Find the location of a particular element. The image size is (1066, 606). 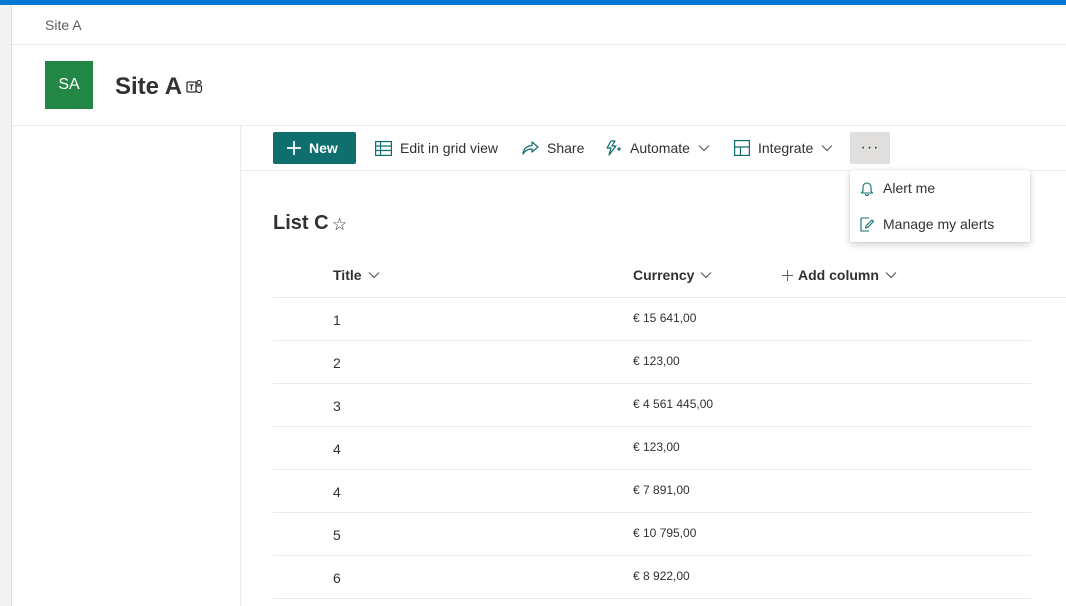

integrate-button: Integrate is located at coordinates (783, 148).